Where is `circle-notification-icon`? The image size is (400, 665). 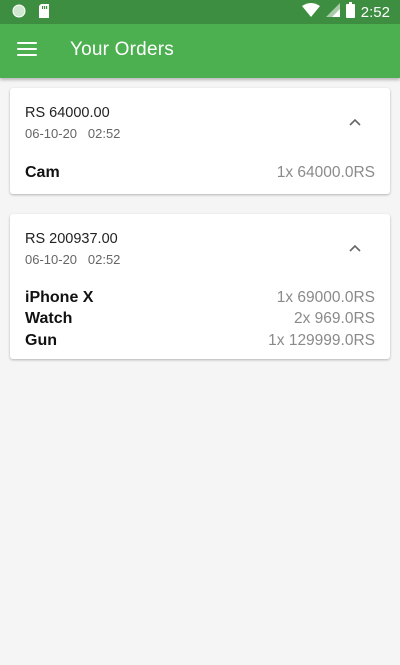
circle-notification-icon is located at coordinates (19, 13).